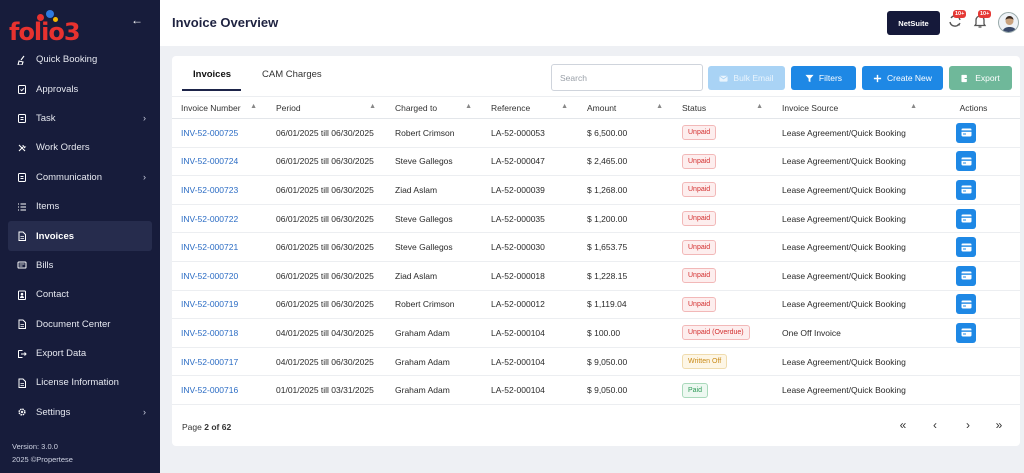 Image resolution: width=1024 pixels, height=473 pixels. What do you see at coordinates (530, 362) in the screenshot?
I see `reference-cell: LA-52-000104` at bounding box center [530, 362].